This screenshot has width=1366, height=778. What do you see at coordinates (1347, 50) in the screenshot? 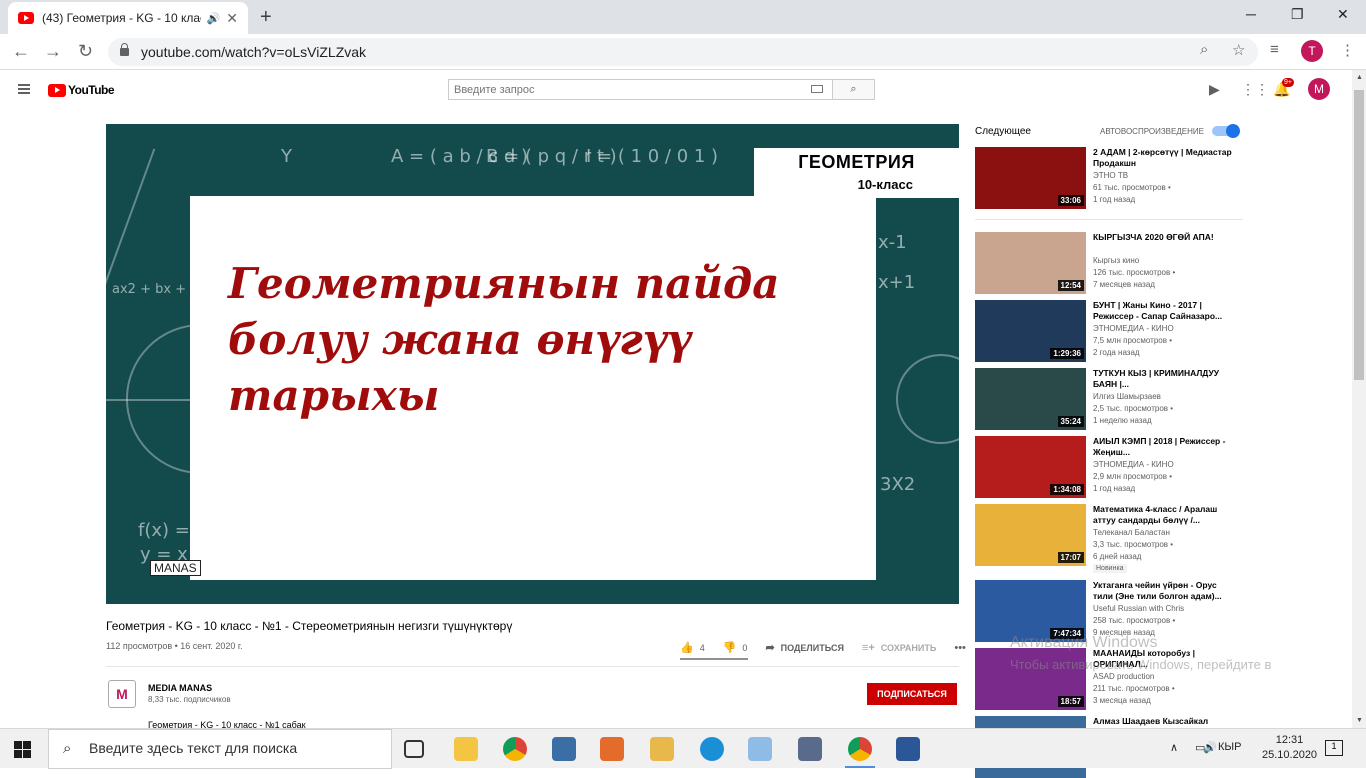
I see `chrome-menu-icon: ⋮` at bounding box center [1347, 50].